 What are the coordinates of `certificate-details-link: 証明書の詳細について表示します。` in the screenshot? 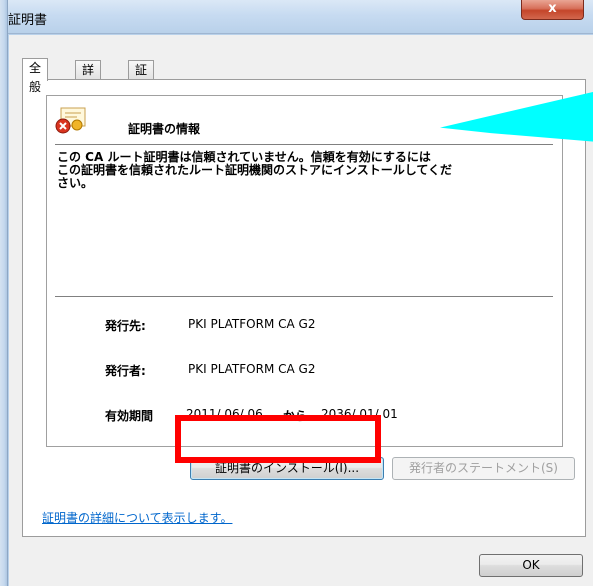 It's located at (137, 517).